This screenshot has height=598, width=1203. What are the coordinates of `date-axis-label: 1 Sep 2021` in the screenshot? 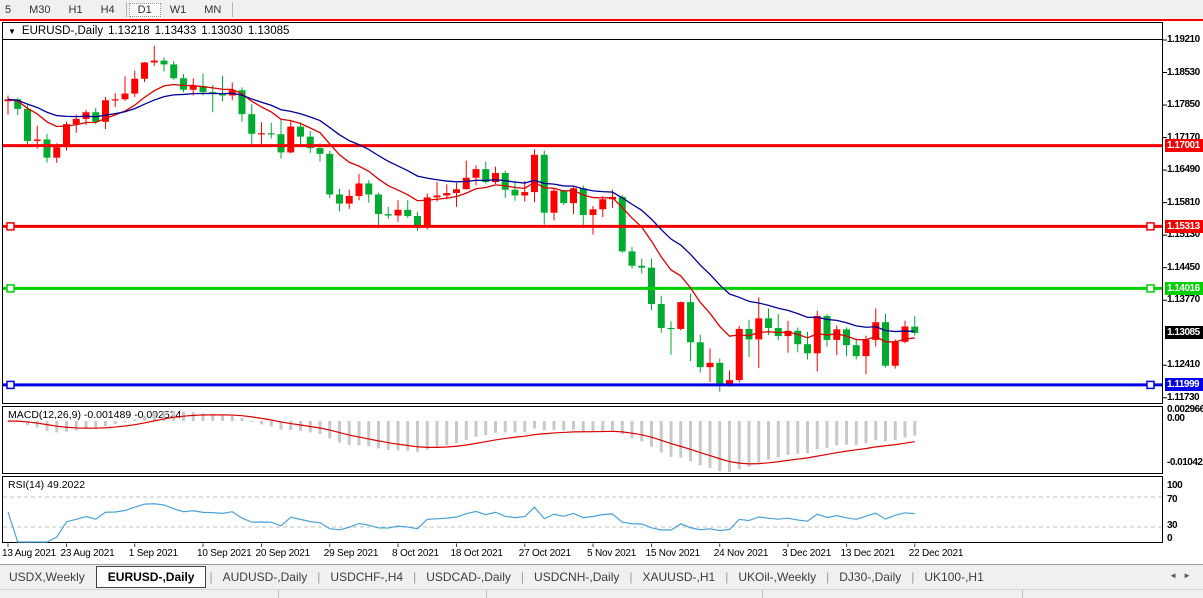 It's located at (153, 553).